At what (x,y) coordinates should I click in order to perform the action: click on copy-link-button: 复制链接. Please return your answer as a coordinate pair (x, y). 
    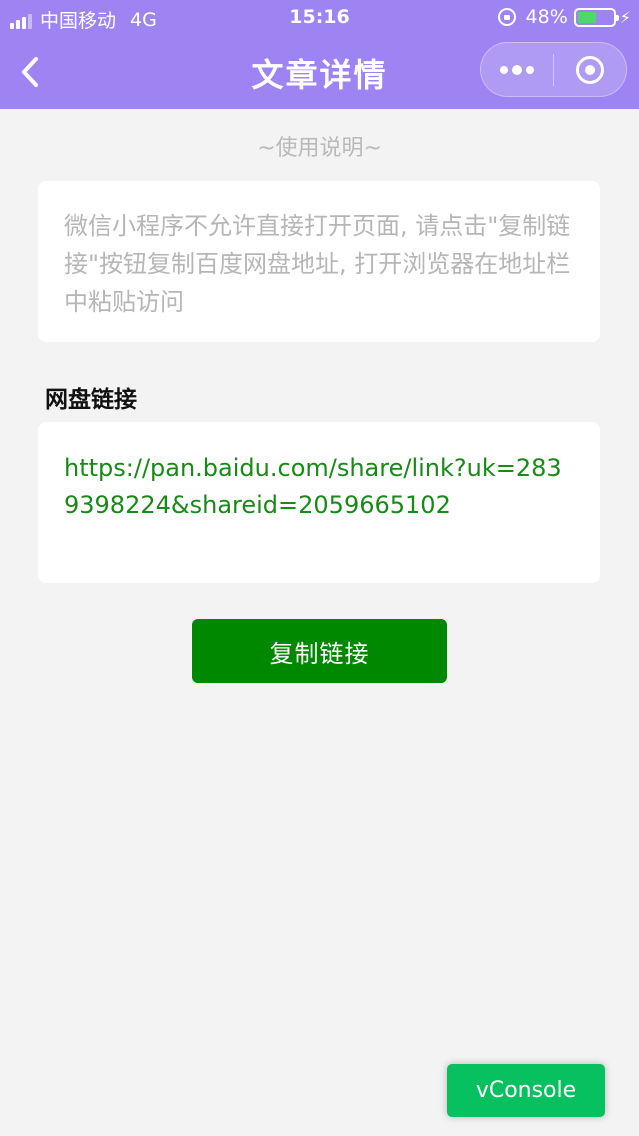
    Looking at the image, I should click on (319, 651).